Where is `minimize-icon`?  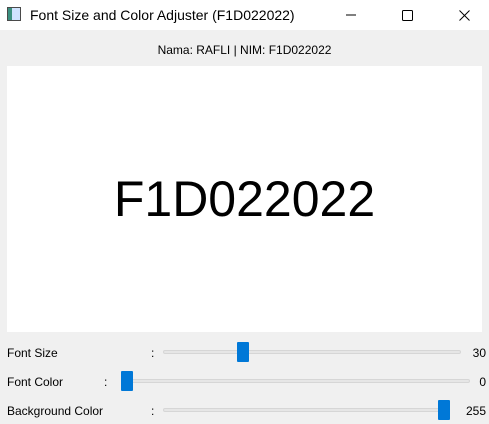
minimize-icon is located at coordinates (351, 15).